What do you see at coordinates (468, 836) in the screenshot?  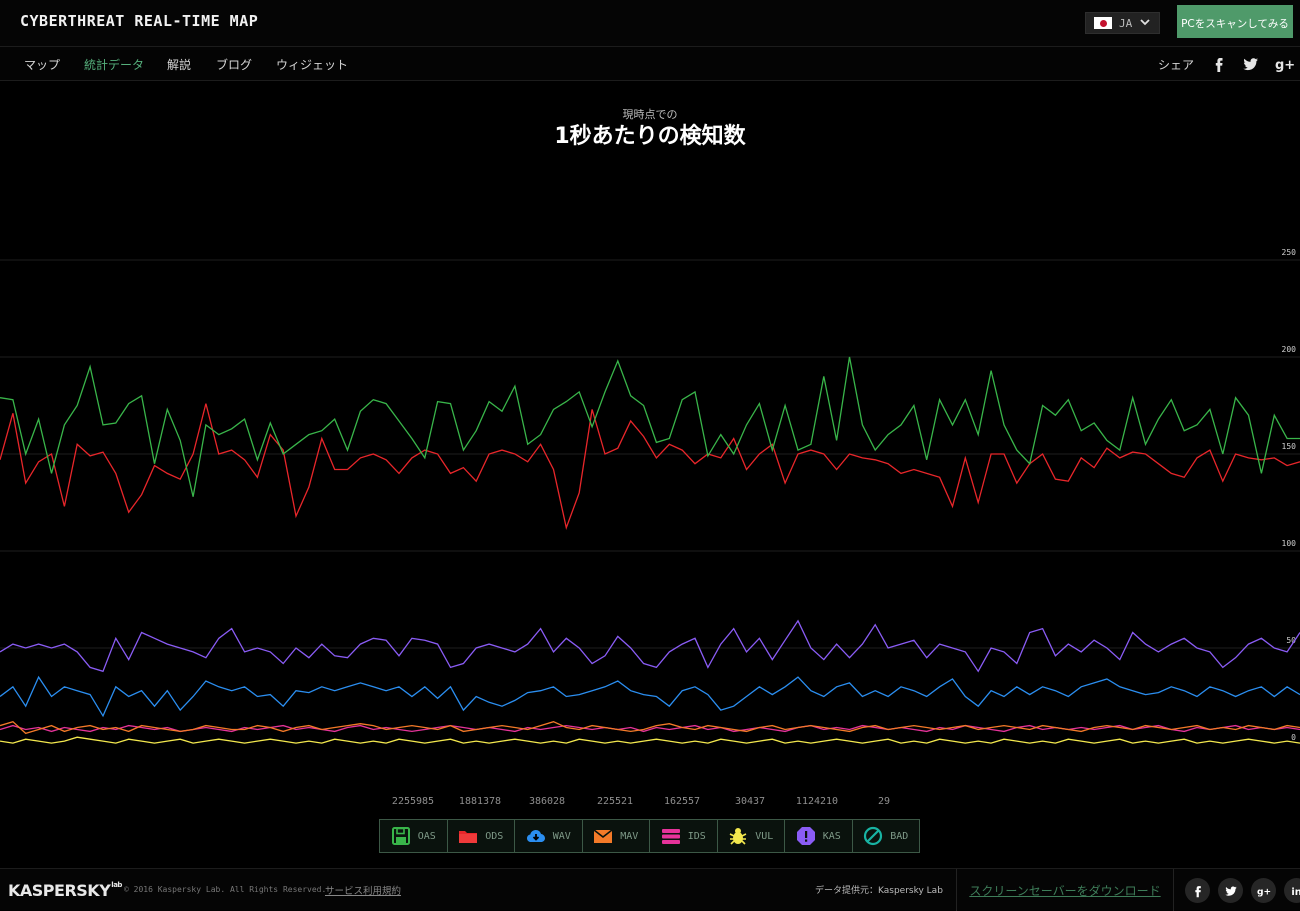 I see `folder-icon` at bounding box center [468, 836].